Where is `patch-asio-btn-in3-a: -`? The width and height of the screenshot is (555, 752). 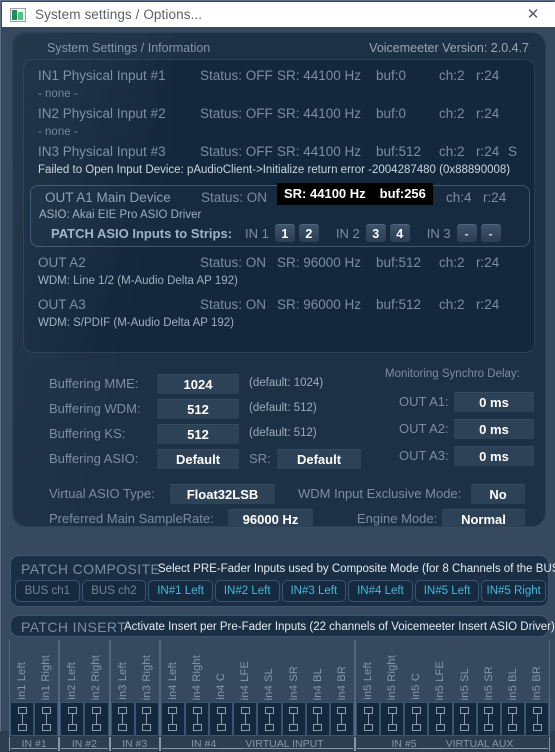 patch-asio-btn-in3-a: - is located at coordinates (466, 233).